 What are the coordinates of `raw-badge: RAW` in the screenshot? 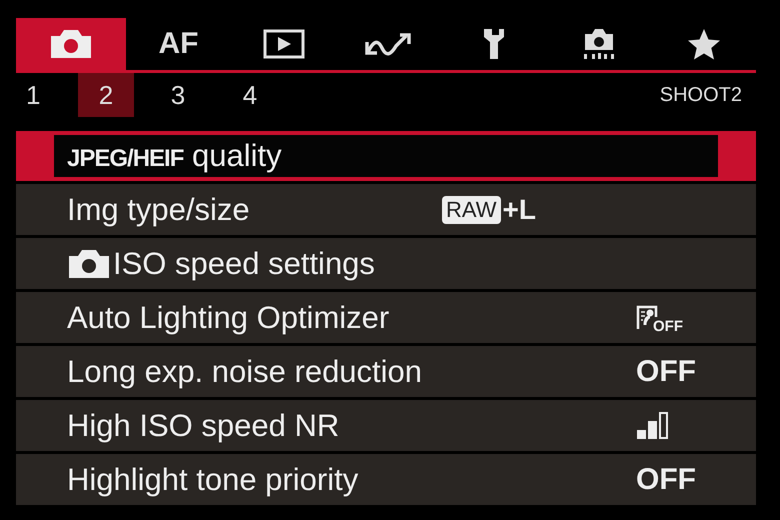 It's located at (471, 210).